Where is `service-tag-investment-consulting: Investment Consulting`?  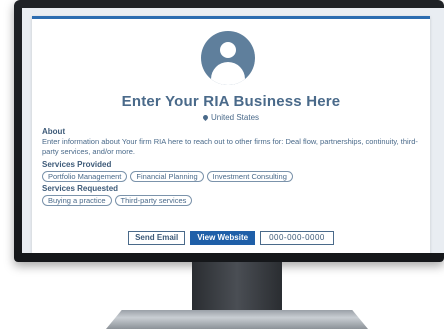
service-tag-investment-consulting: Investment Consulting is located at coordinates (249, 176).